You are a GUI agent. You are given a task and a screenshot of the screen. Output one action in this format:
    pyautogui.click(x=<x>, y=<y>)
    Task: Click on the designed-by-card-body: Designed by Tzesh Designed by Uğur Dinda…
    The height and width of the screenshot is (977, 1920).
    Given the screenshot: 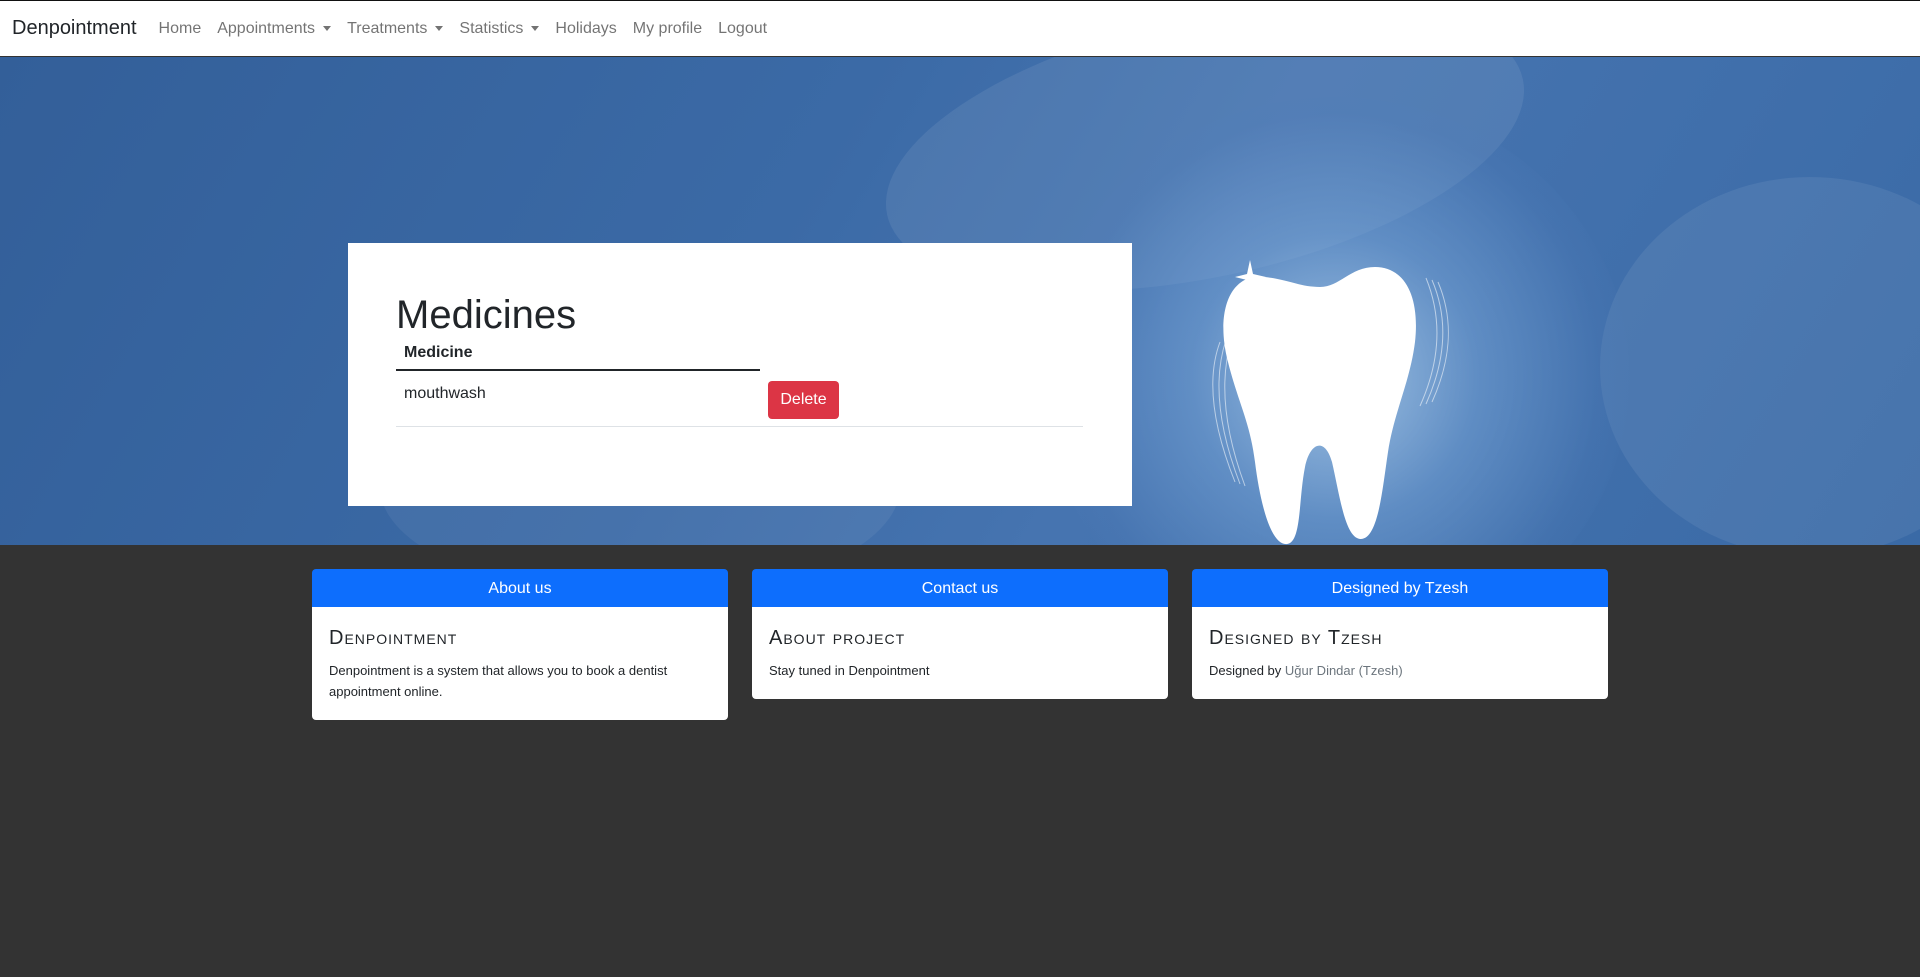 What is the action you would take?
    pyautogui.click(x=1400, y=653)
    